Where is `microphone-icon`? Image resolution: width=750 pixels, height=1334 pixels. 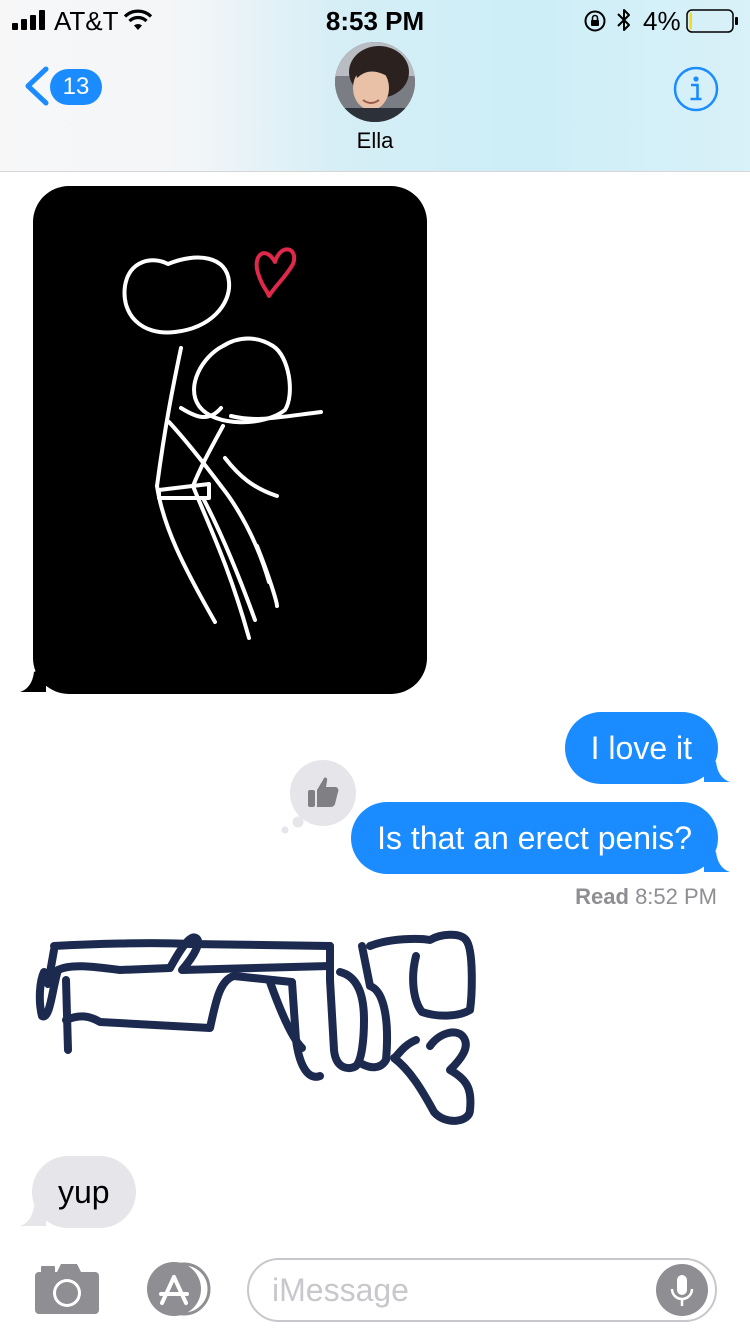 microphone-icon is located at coordinates (682, 1290).